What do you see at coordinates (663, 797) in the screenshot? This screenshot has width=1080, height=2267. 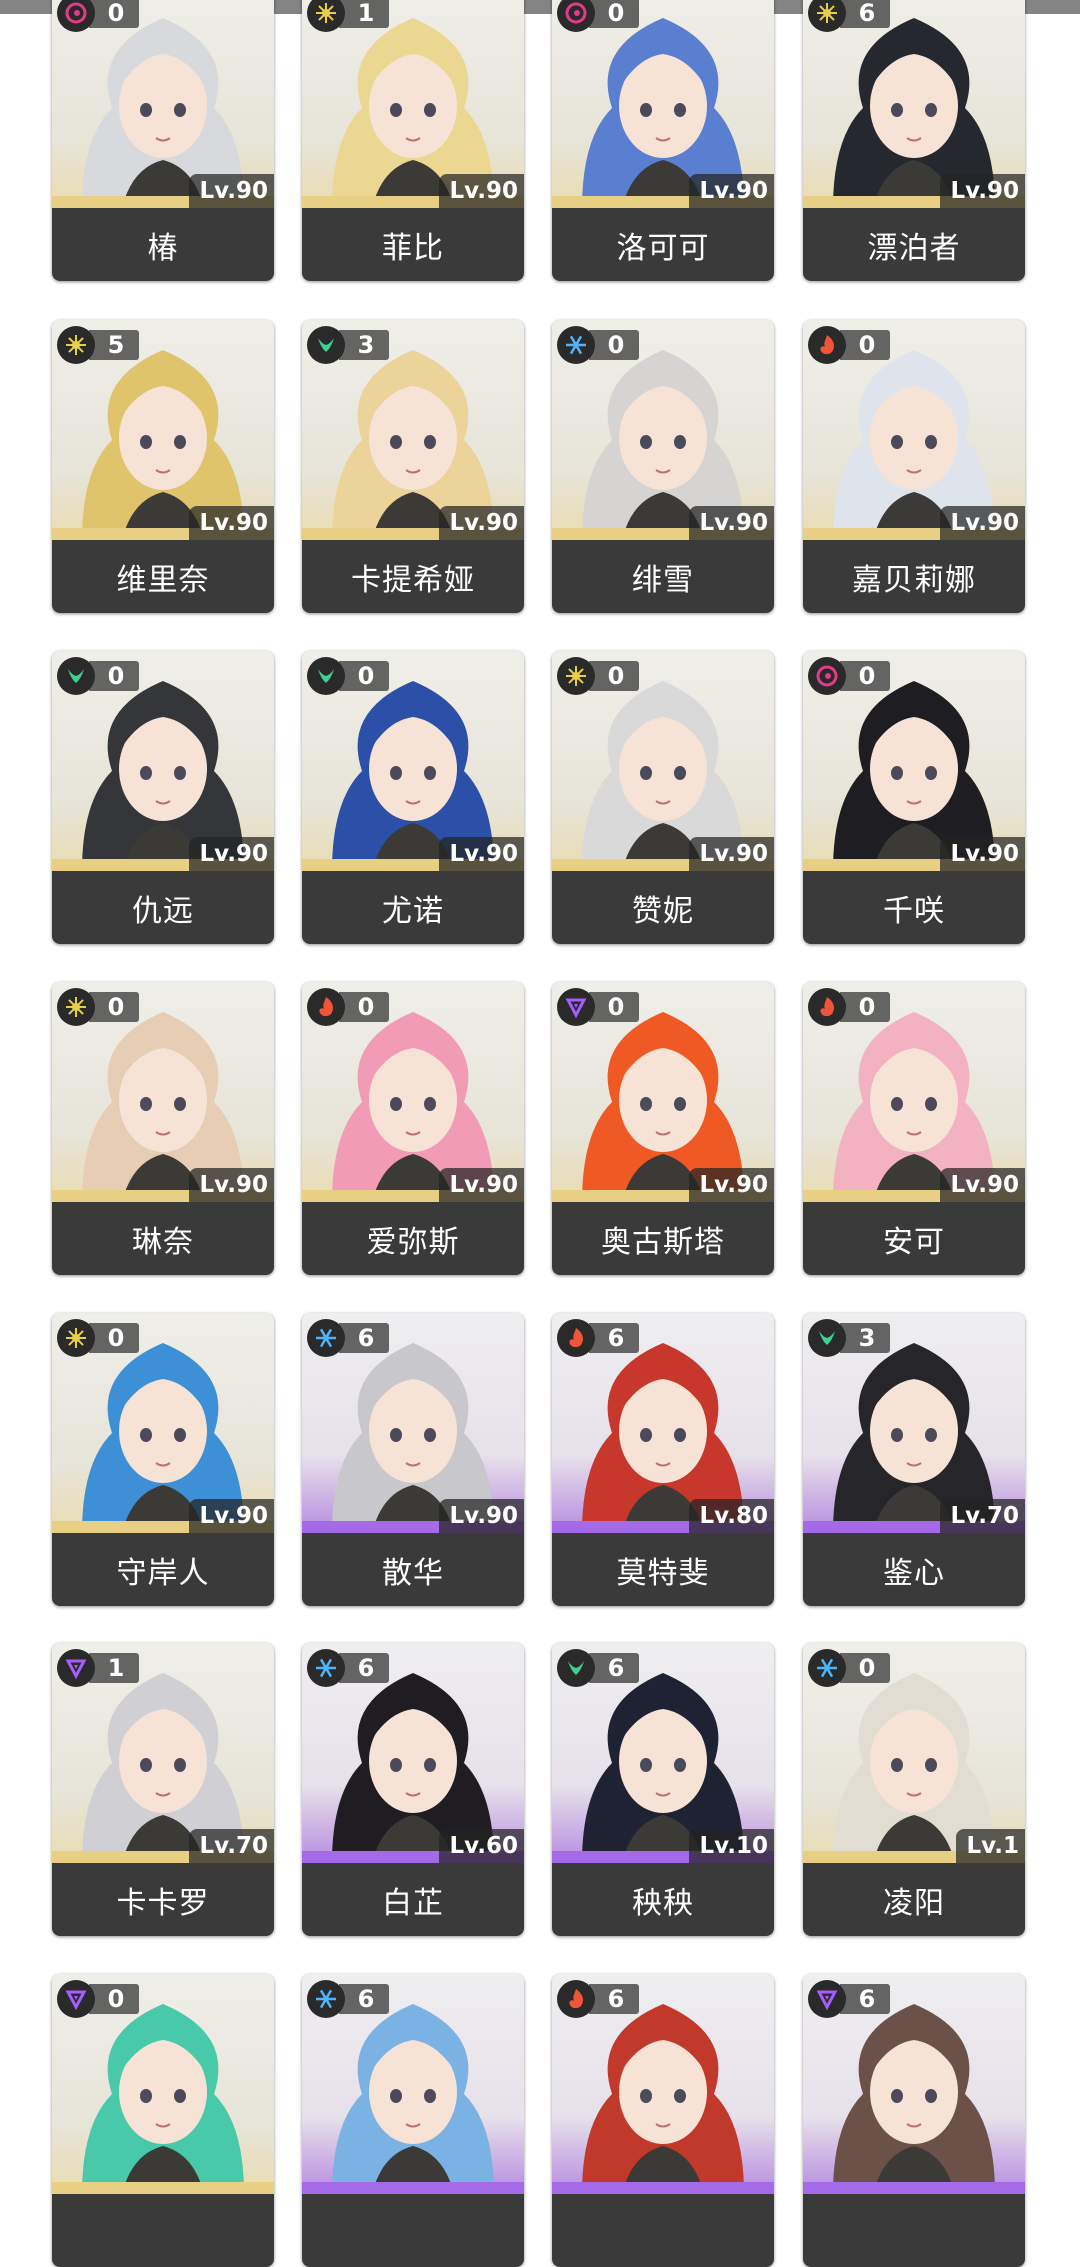 I see `character-card: 0 Lv.90 赞妮` at bounding box center [663, 797].